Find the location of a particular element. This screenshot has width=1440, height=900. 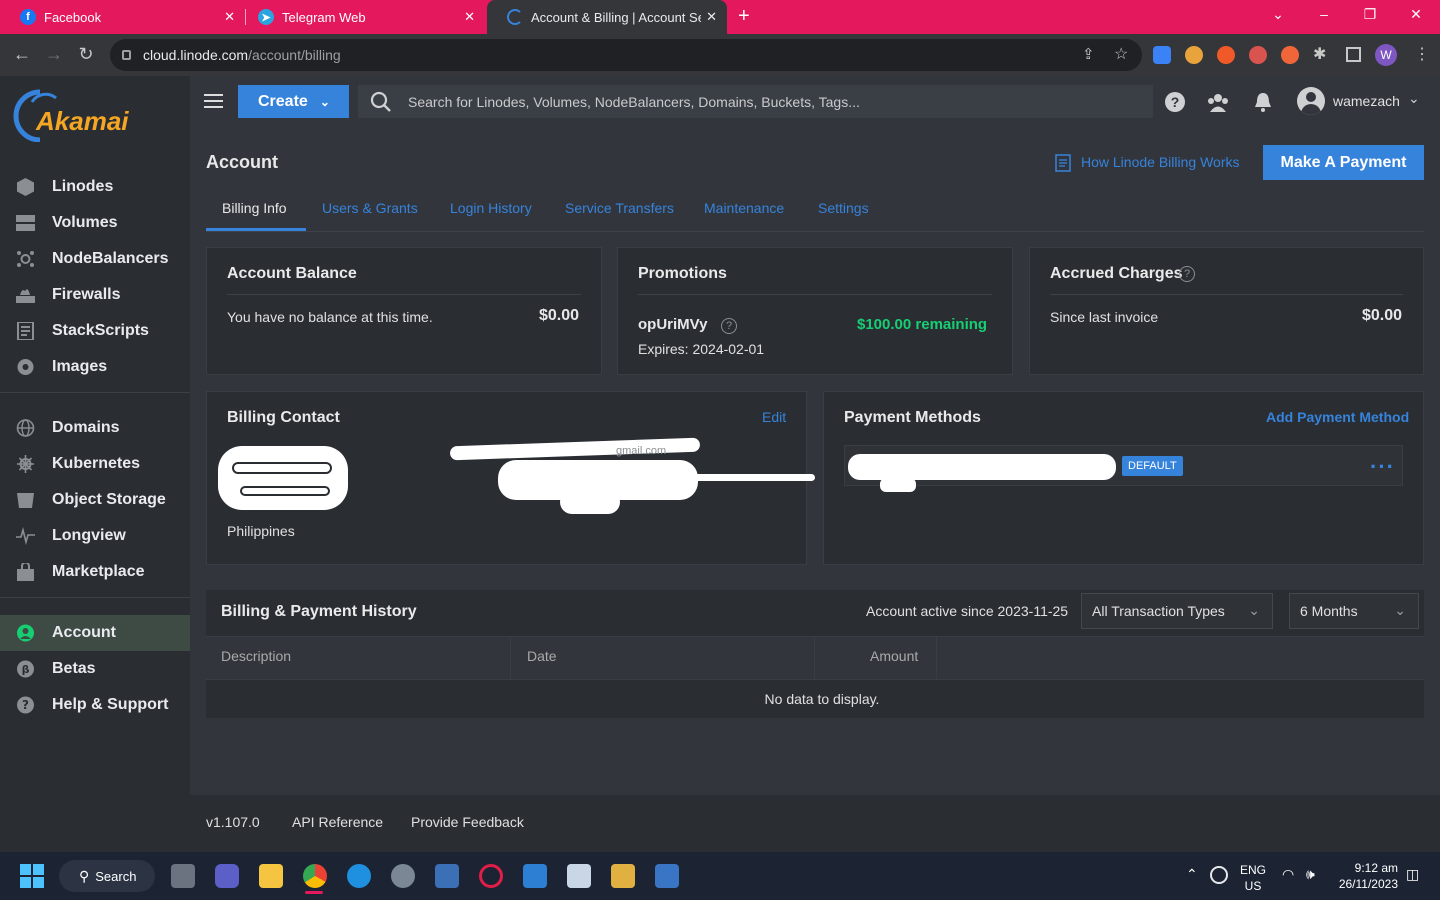

chevron-down-icon: ⌄ is located at coordinates (1414, 98).